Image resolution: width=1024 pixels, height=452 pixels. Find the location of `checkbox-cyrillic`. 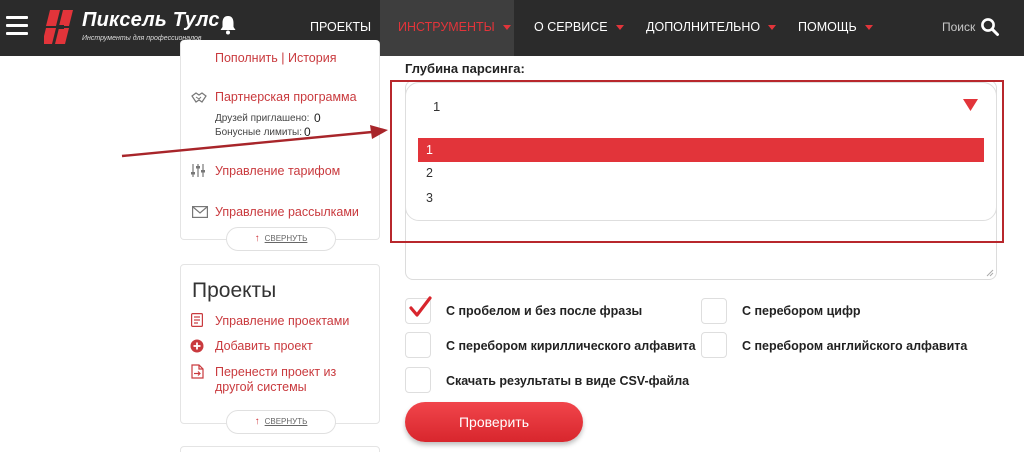

checkbox-cyrillic is located at coordinates (418, 345).